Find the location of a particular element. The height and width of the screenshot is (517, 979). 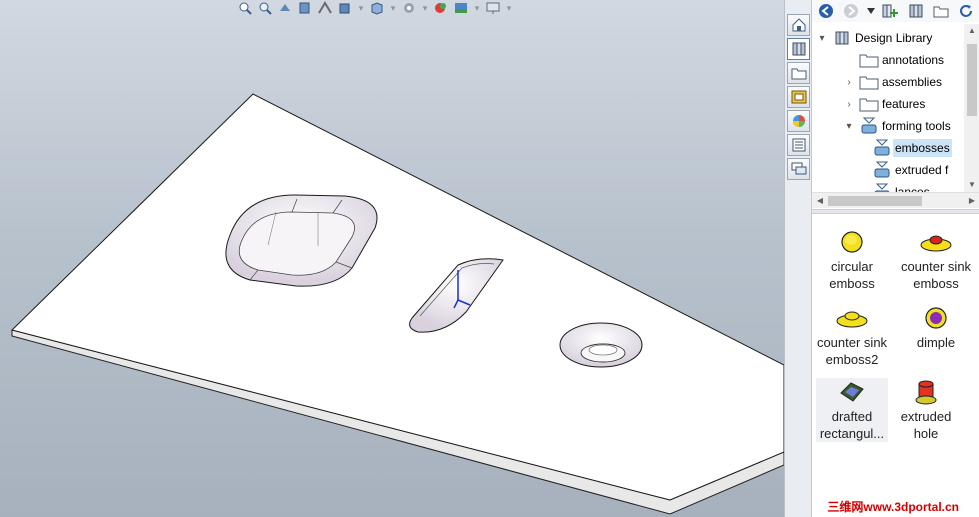

library-item-counter-sink-emboss: counter sink emboss is located at coordinates (936, 260).